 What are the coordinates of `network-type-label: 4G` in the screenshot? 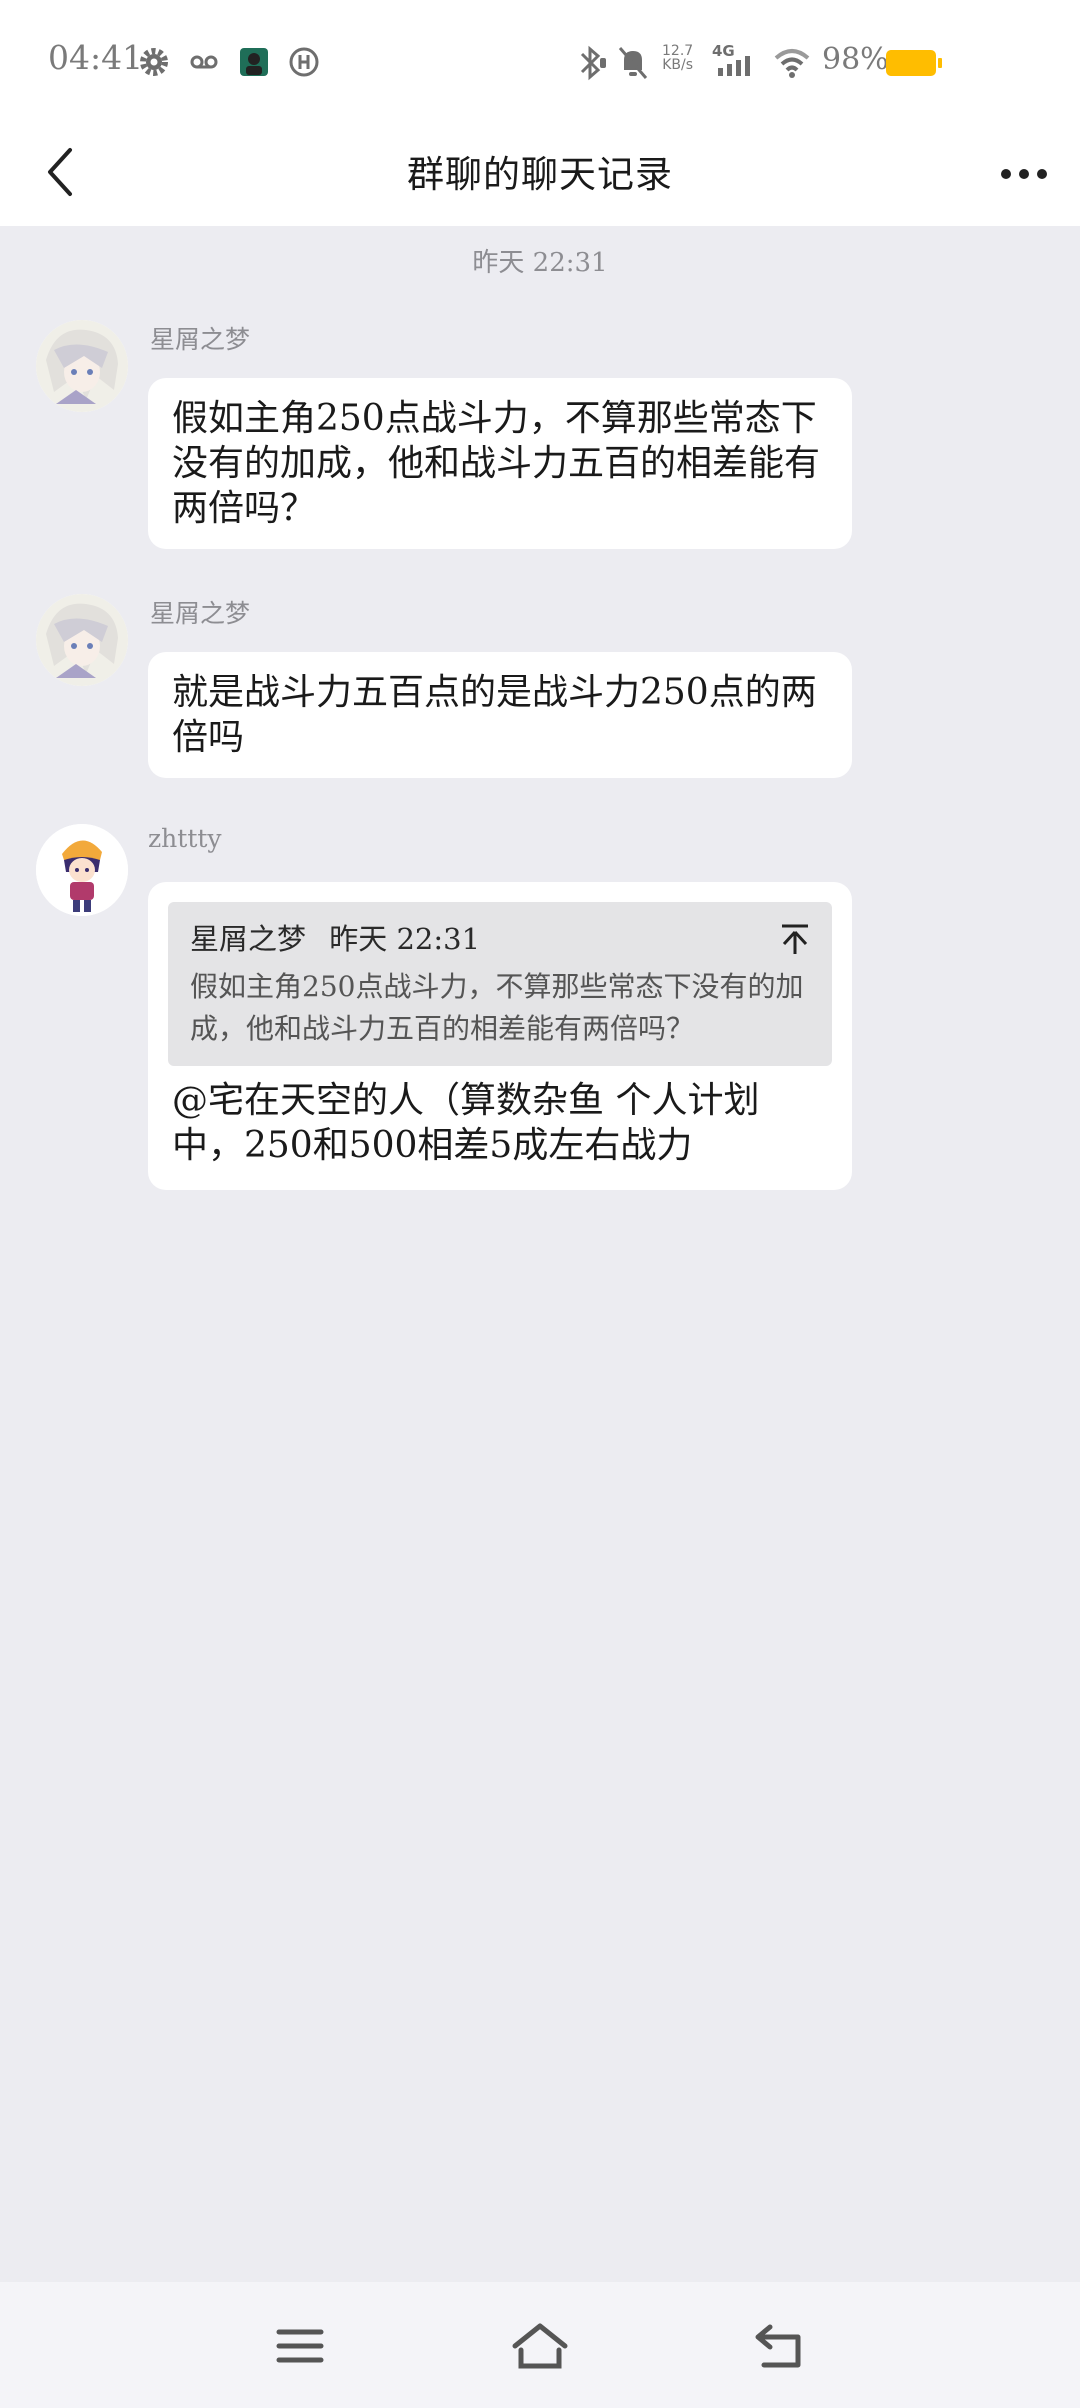 It's located at (723, 51).